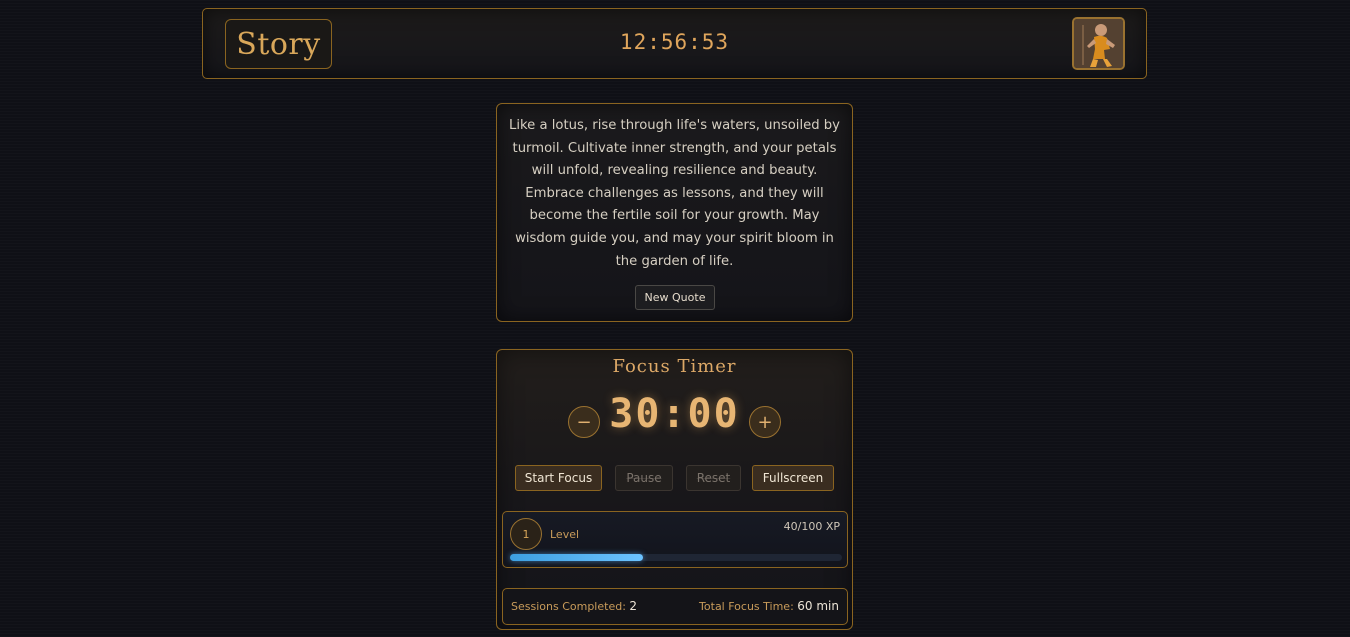  Describe the element at coordinates (558, 478) in the screenshot. I see `start-focus-button: Start Focus` at that location.